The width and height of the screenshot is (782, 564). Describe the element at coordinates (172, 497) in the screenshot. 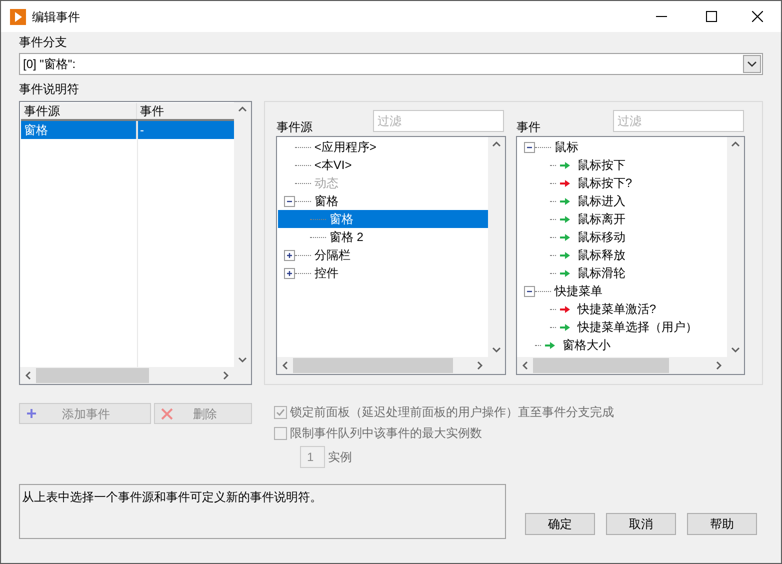

I see `message-text: 从上表中选择一个事件源和事件可定义新的事件说明符。` at that location.